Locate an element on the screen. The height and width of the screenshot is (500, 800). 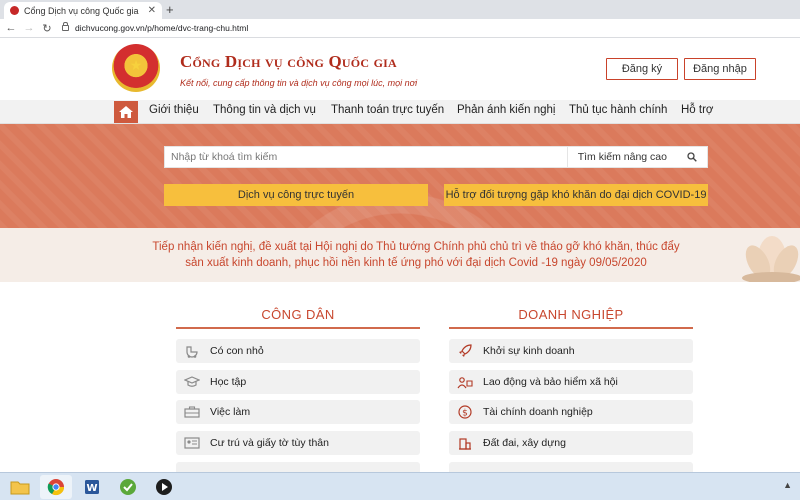
back-arrow-icon: ← is located at coordinates (11, 28).